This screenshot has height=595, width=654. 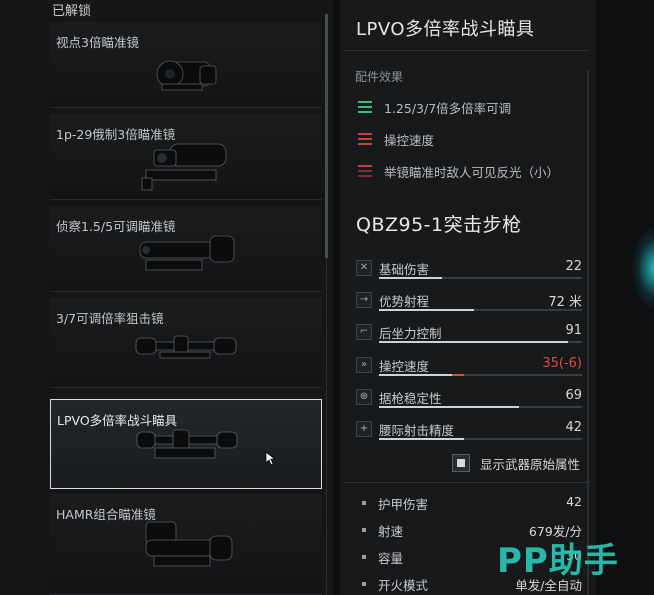 I want to click on russian-scope-icon, so click(x=184, y=167).